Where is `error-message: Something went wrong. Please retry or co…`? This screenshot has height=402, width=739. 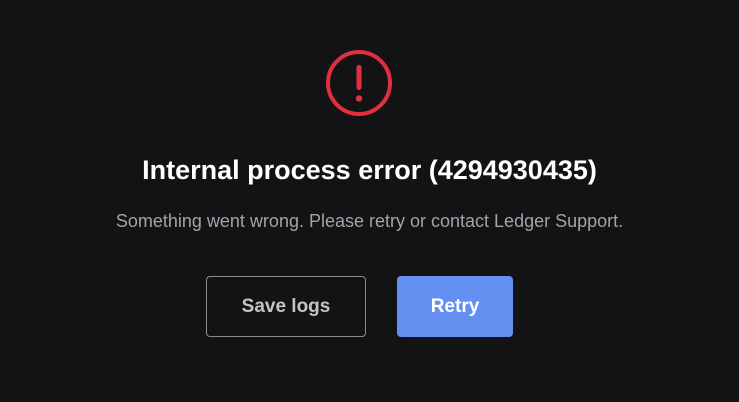
error-message: Something went wrong. Please retry or co… is located at coordinates (369, 221).